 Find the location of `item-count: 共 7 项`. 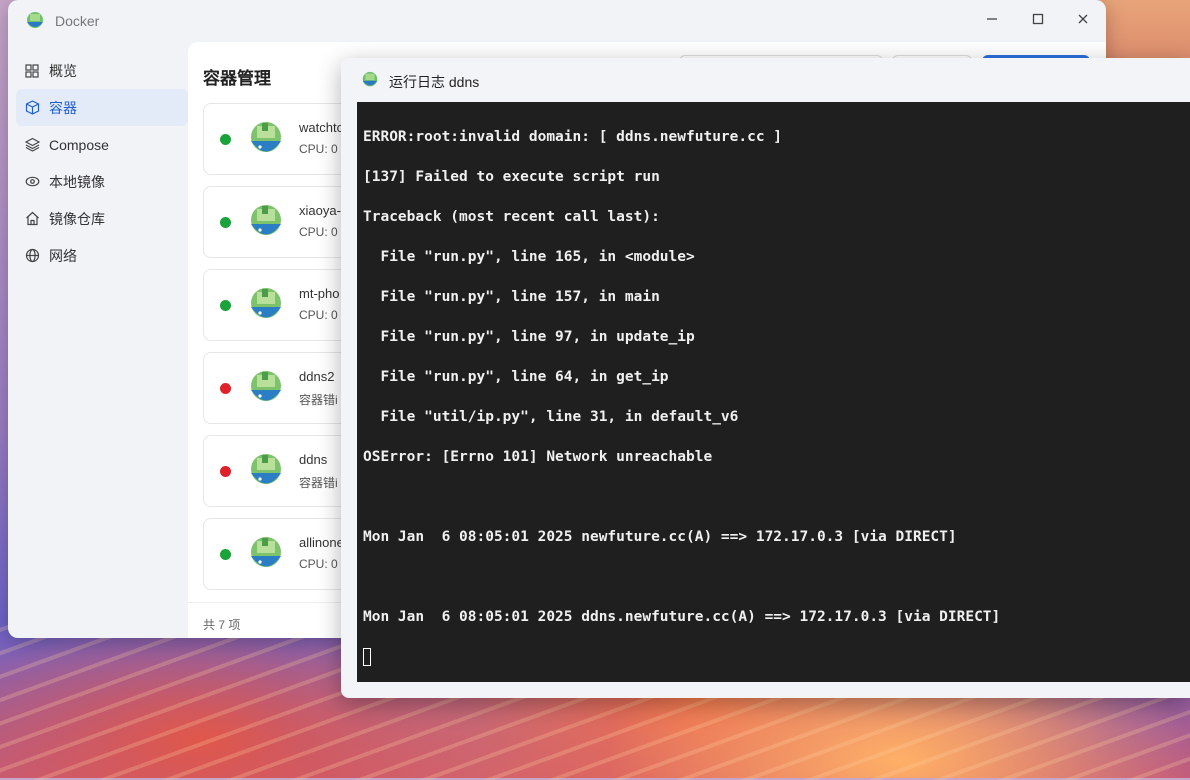

item-count: 共 7 项 is located at coordinates (222, 625).